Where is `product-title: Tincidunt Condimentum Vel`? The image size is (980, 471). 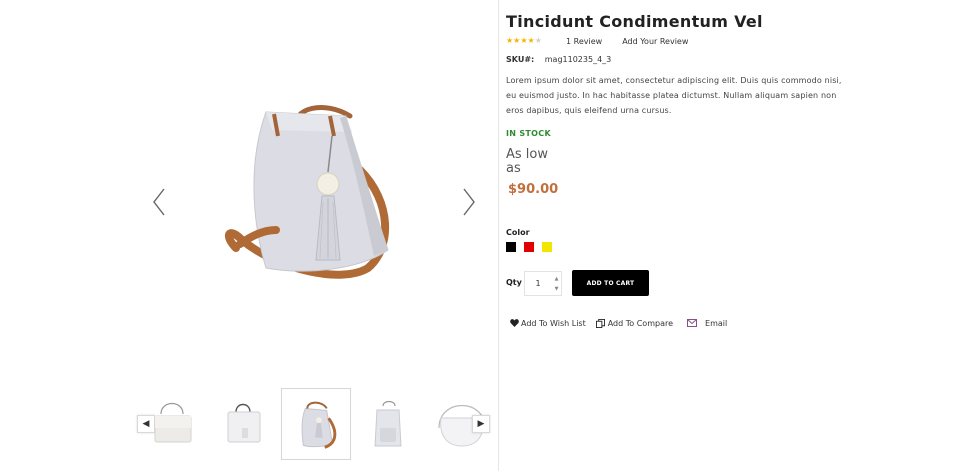 product-title: Tincidunt Condimentum Vel is located at coordinates (634, 21).